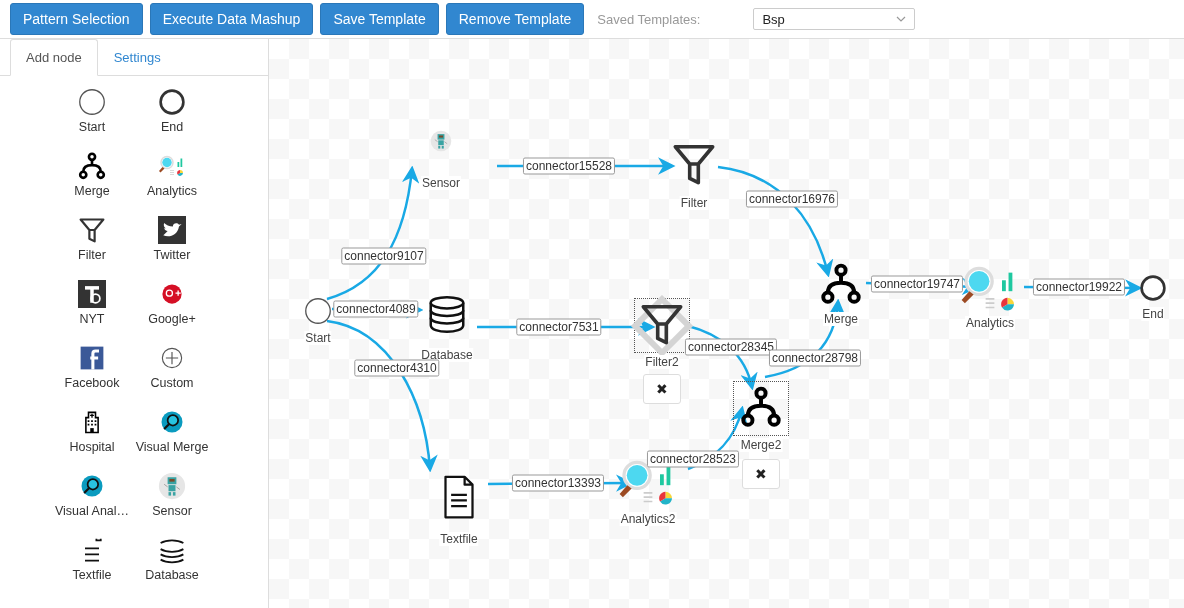 The height and width of the screenshot is (608, 1184). I want to click on toolbar-button: Pattern Selection, so click(76, 19).